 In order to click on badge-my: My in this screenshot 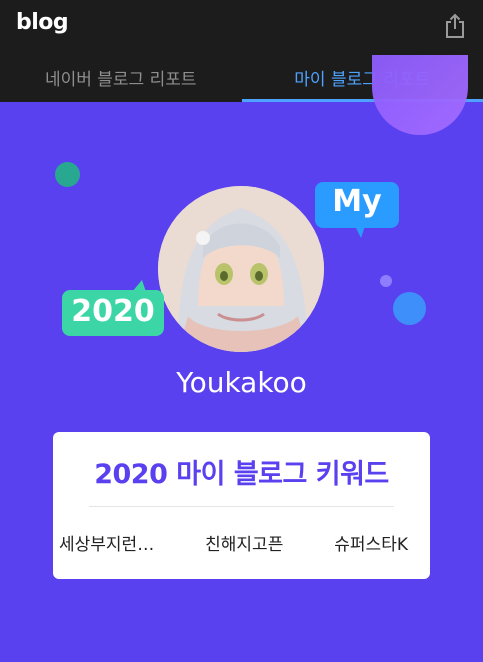, I will do `click(358, 211)`.